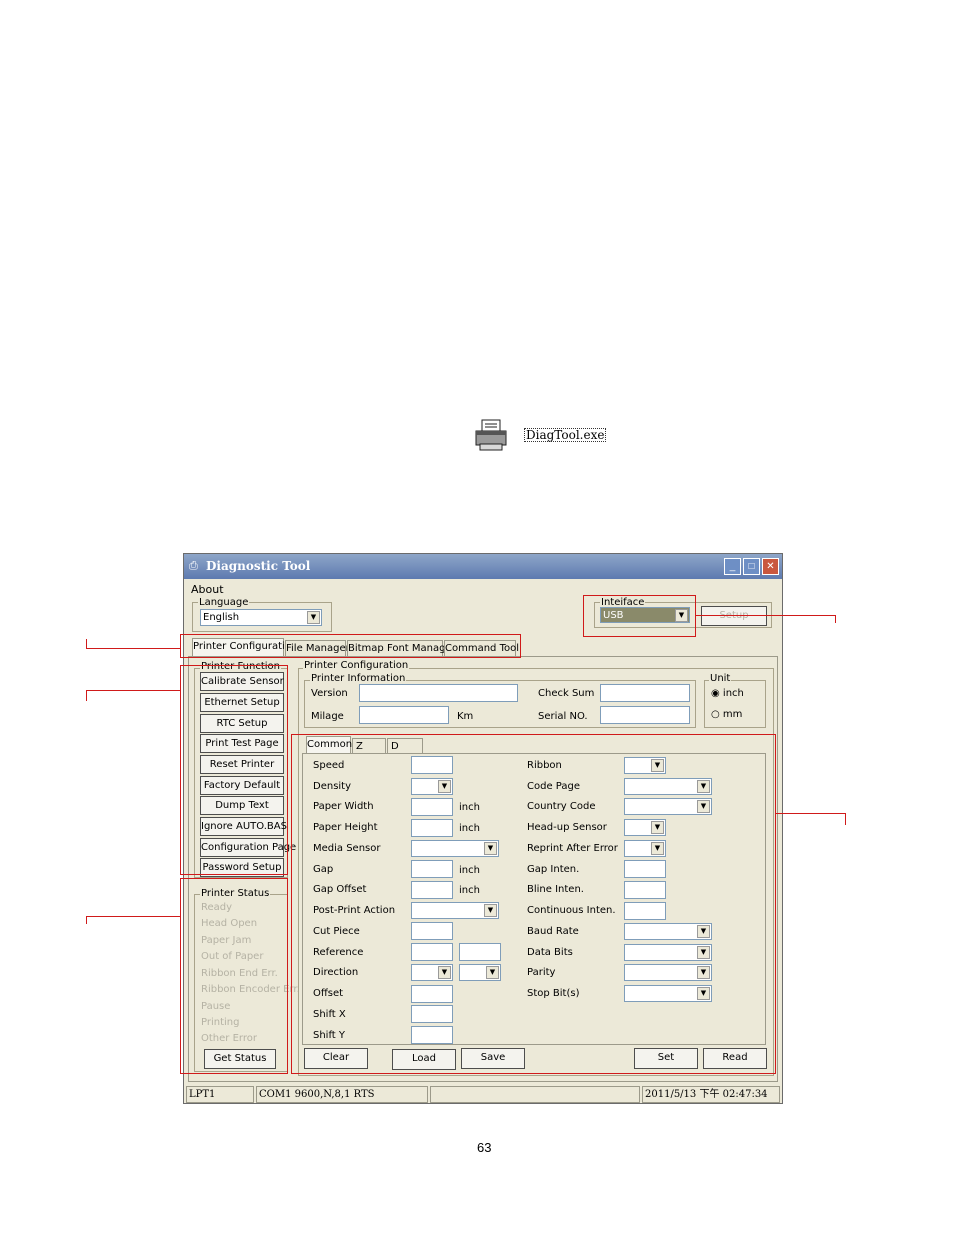  I want to click on serial-field, so click(645, 715).